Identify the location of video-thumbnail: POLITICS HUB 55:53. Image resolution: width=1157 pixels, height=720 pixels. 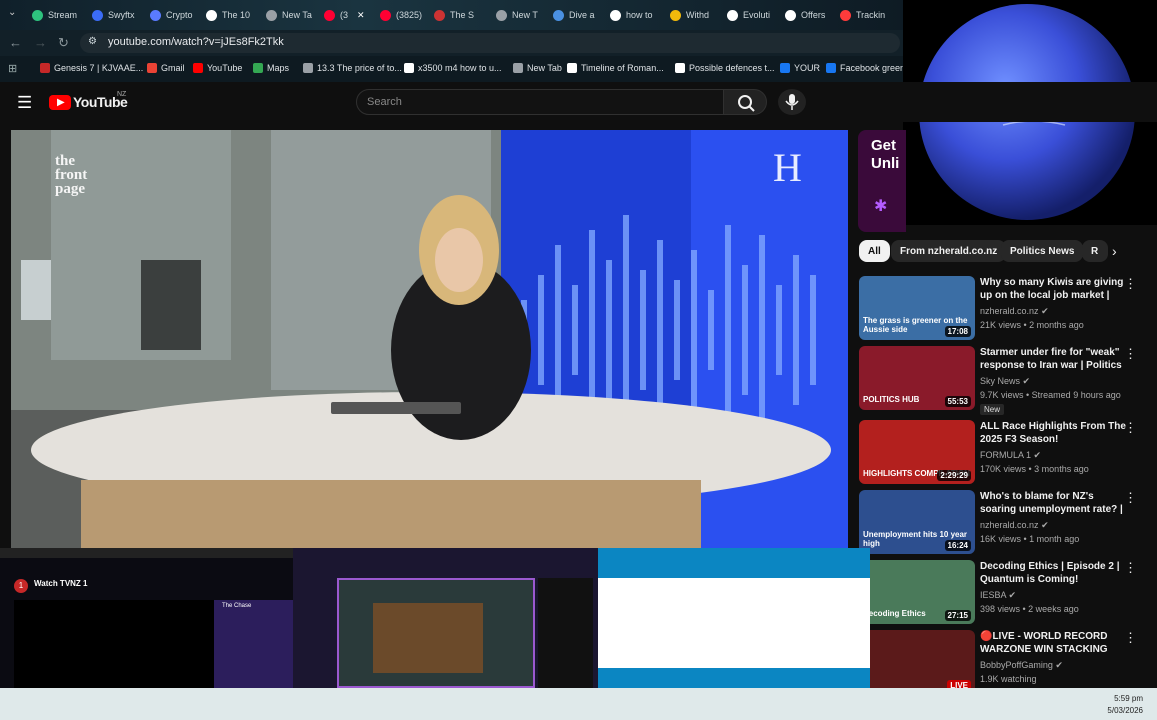
(917, 378).